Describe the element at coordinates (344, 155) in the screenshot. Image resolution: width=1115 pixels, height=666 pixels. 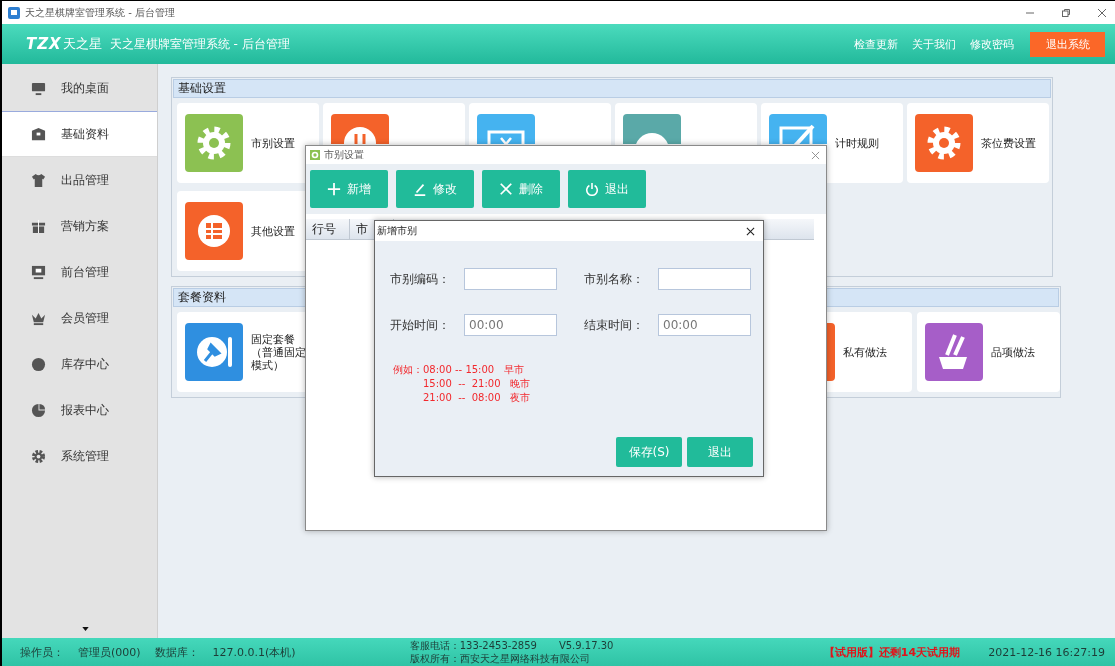
I see `dialog-title: 市别设置` at that location.